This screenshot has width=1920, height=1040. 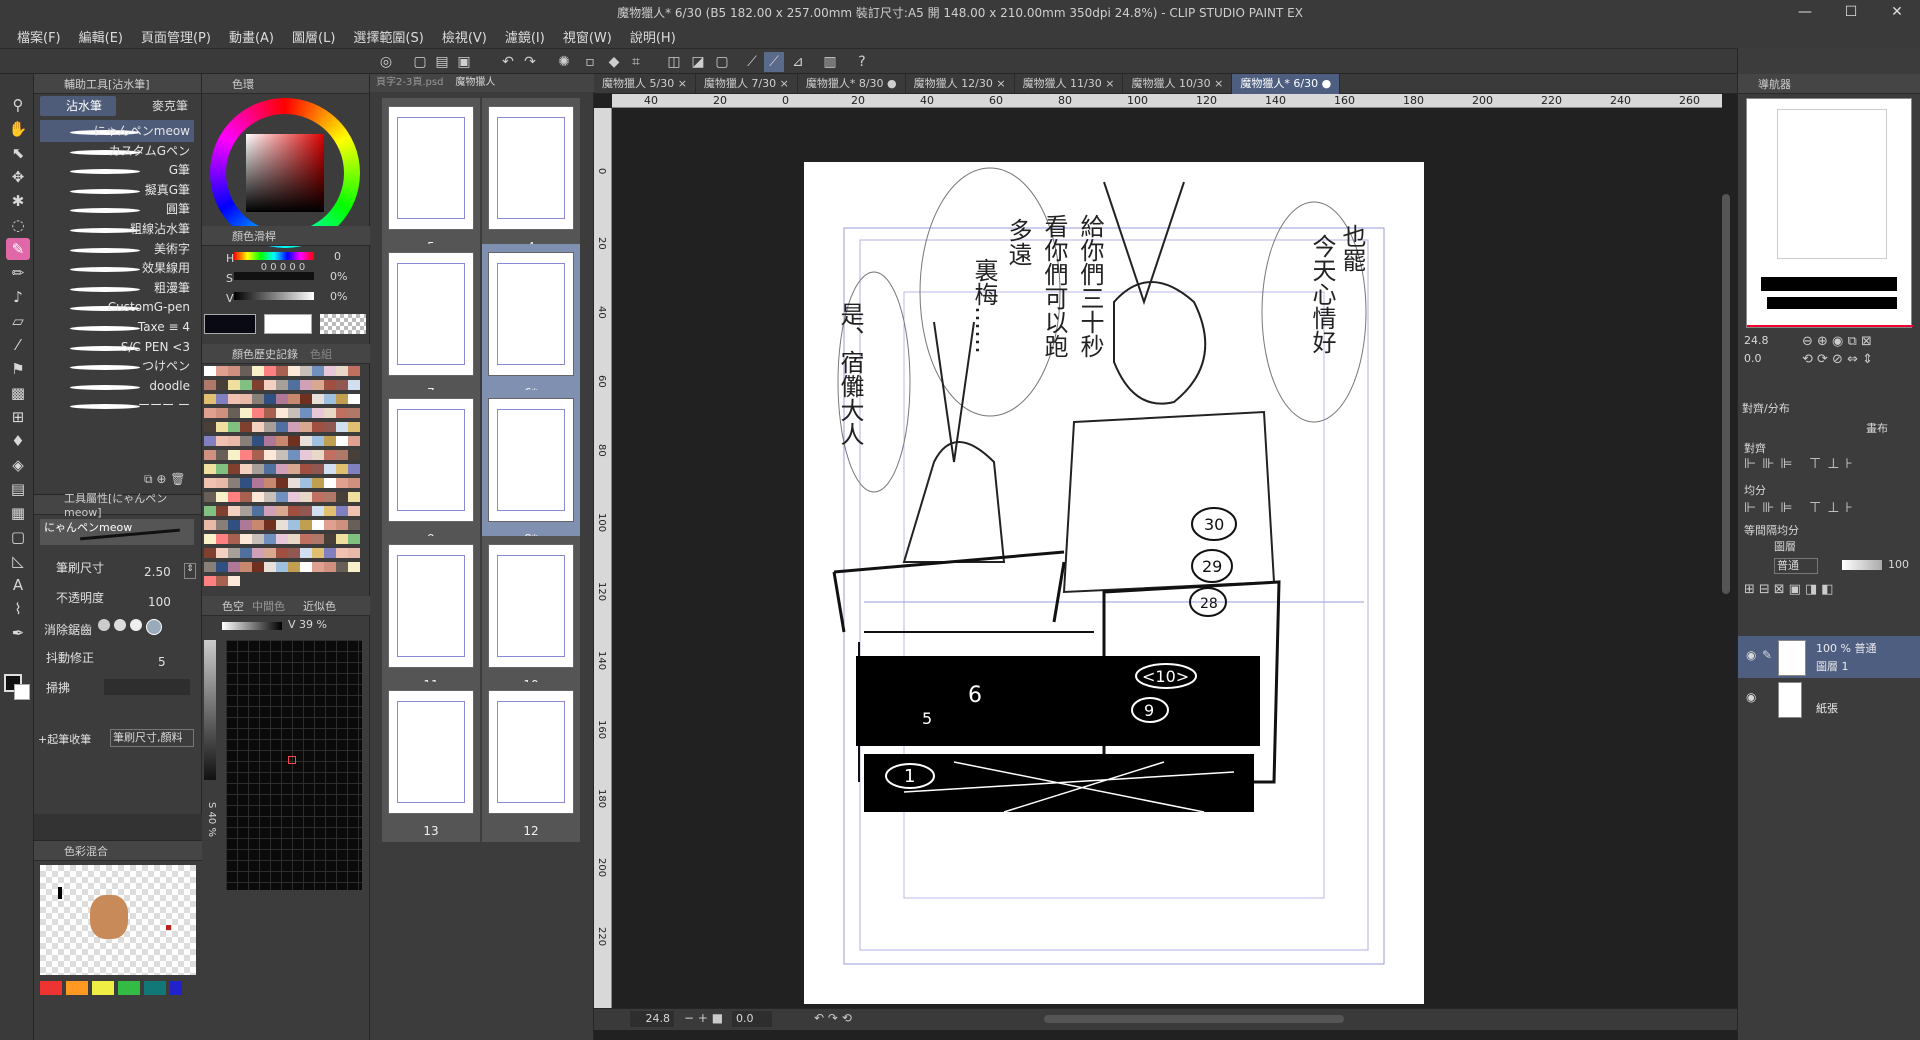 I want to click on transform-icon: ⌗, so click(x=636, y=62).